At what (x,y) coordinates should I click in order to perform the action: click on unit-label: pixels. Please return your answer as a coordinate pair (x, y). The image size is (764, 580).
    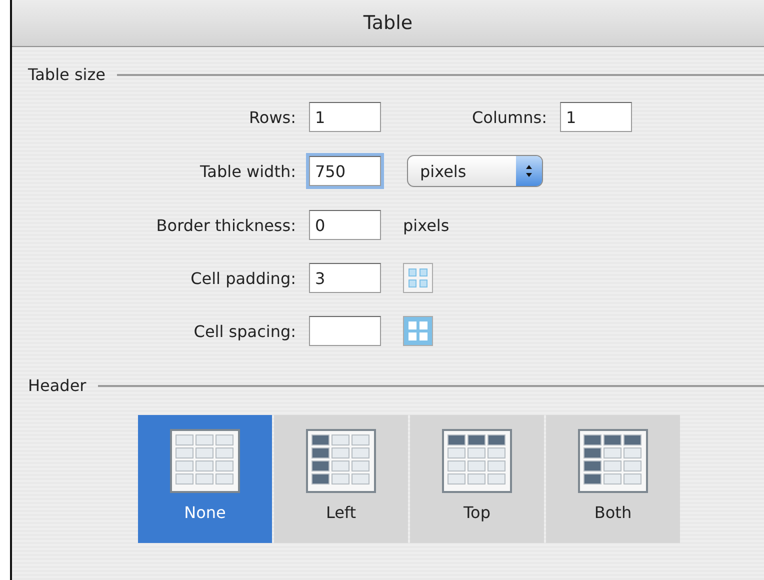
    Looking at the image, I should click on (426, 225).